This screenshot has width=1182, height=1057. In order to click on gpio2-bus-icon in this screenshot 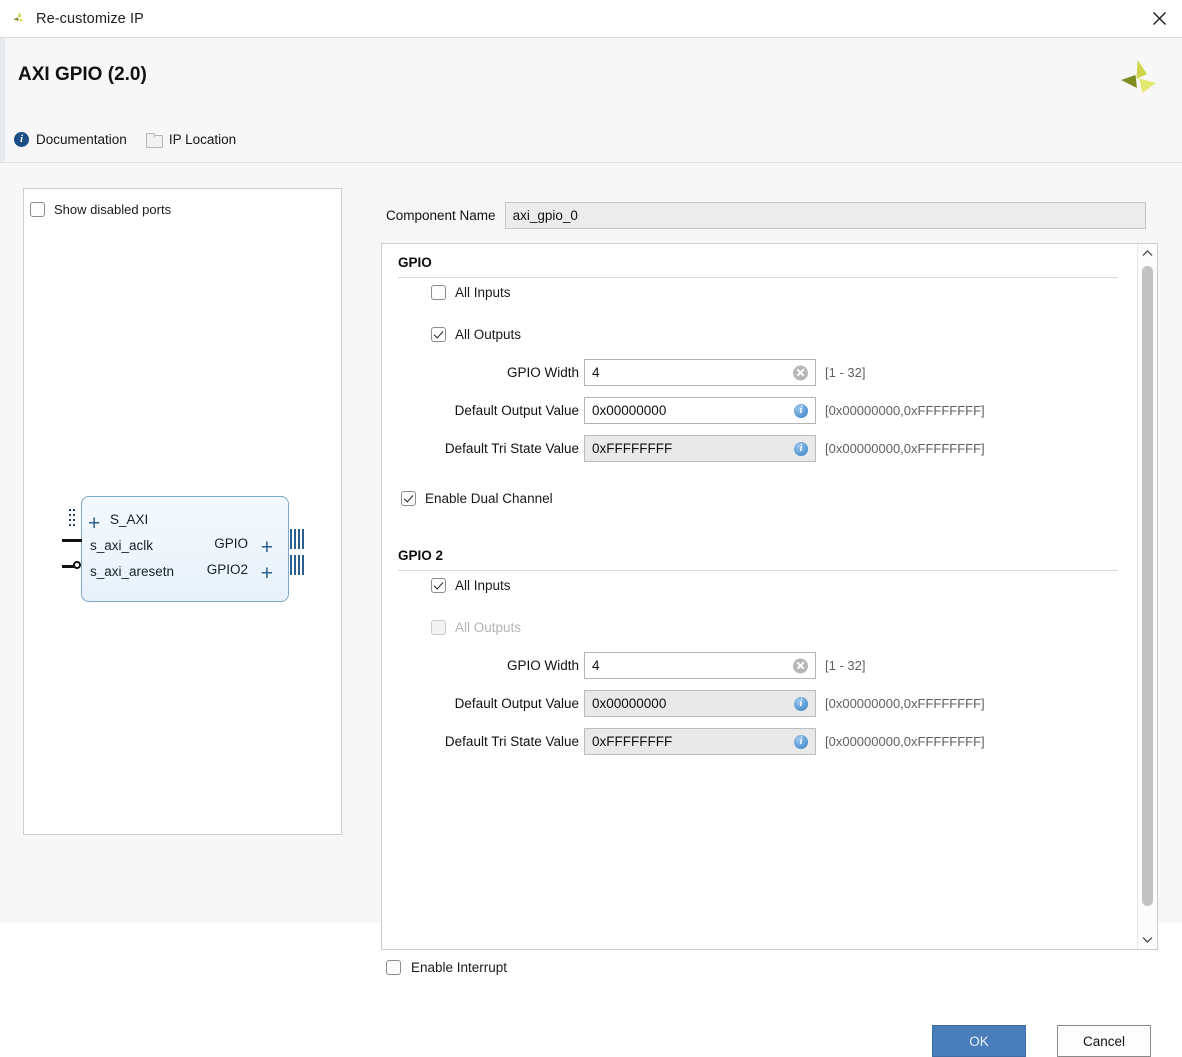, I will do `click(297, 565)`.